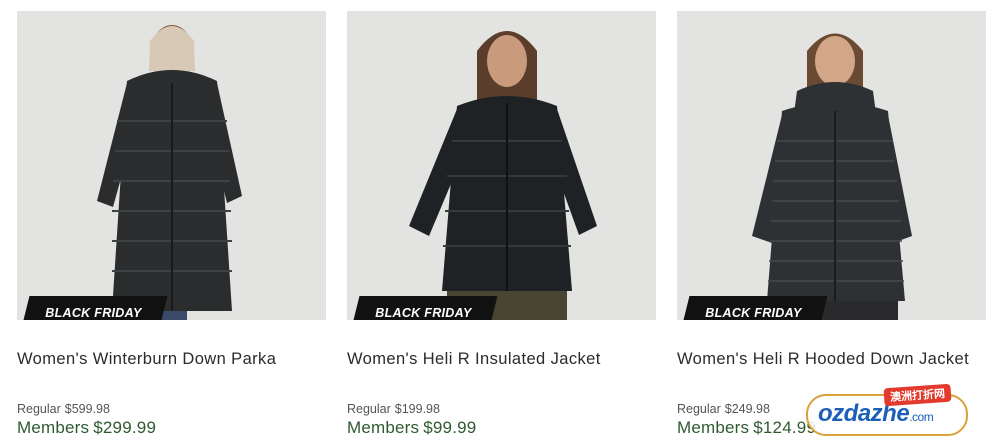 This screenshot has width=992, height=441. Describe the element at coordinates (171, 409) in the screenshot. I see `regular-price-row: Regular $599.98` at that location.